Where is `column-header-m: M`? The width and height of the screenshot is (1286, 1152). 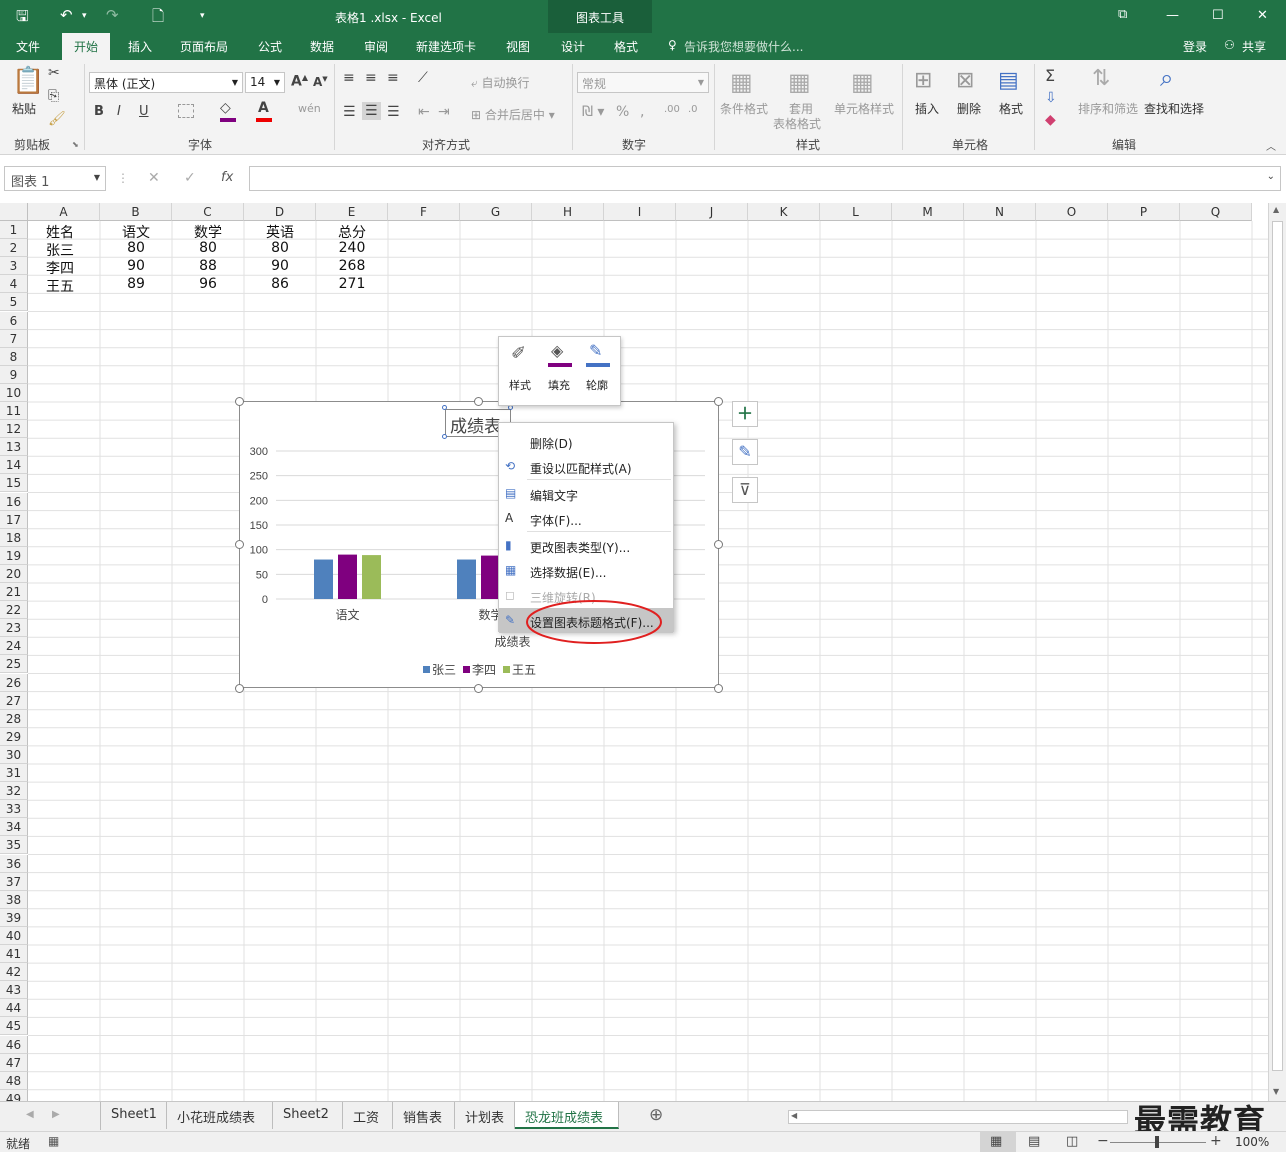 column-header-m: M is located at coordinates (928, 212).